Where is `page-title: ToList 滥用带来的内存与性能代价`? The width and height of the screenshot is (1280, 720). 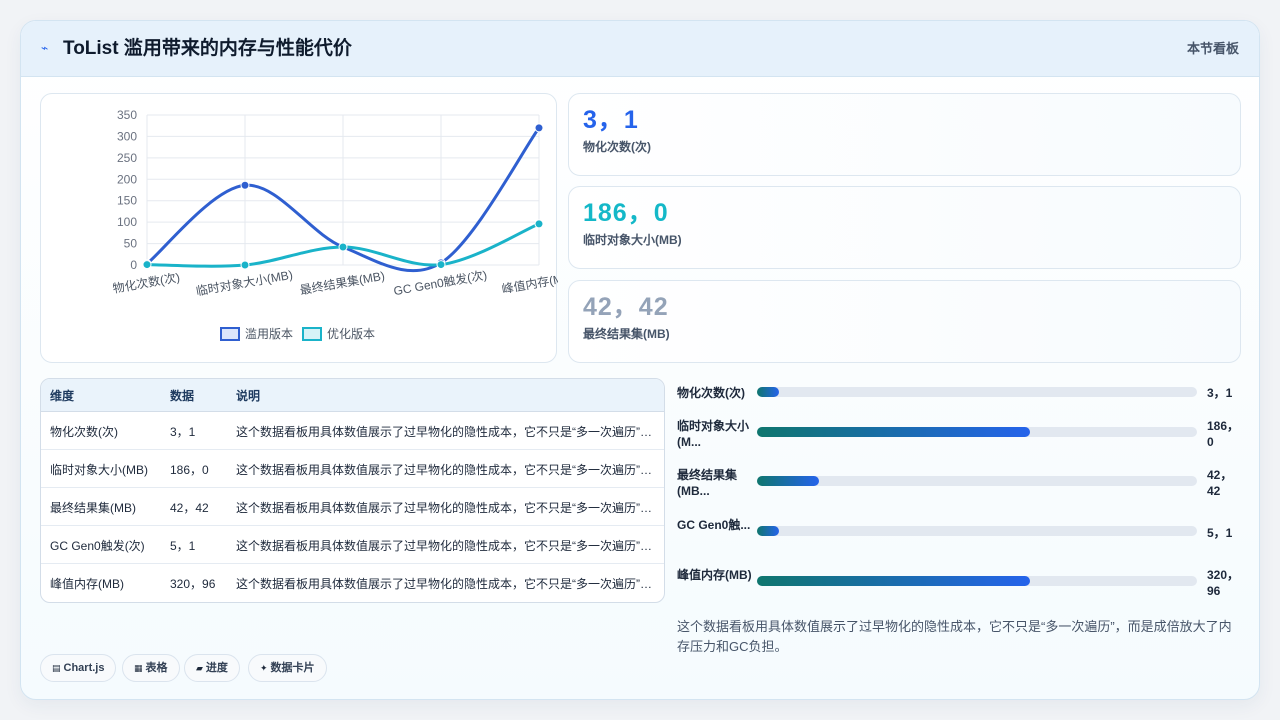 page-title: ToList 滥用带来的内存与性能代价 is located at coordinates (207, 48).